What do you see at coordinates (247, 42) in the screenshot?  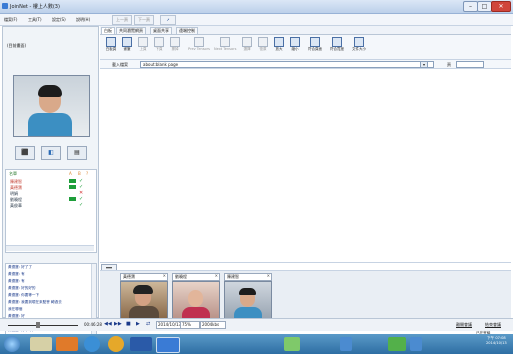 I see `select-icon` at bounding box center [247, 42].